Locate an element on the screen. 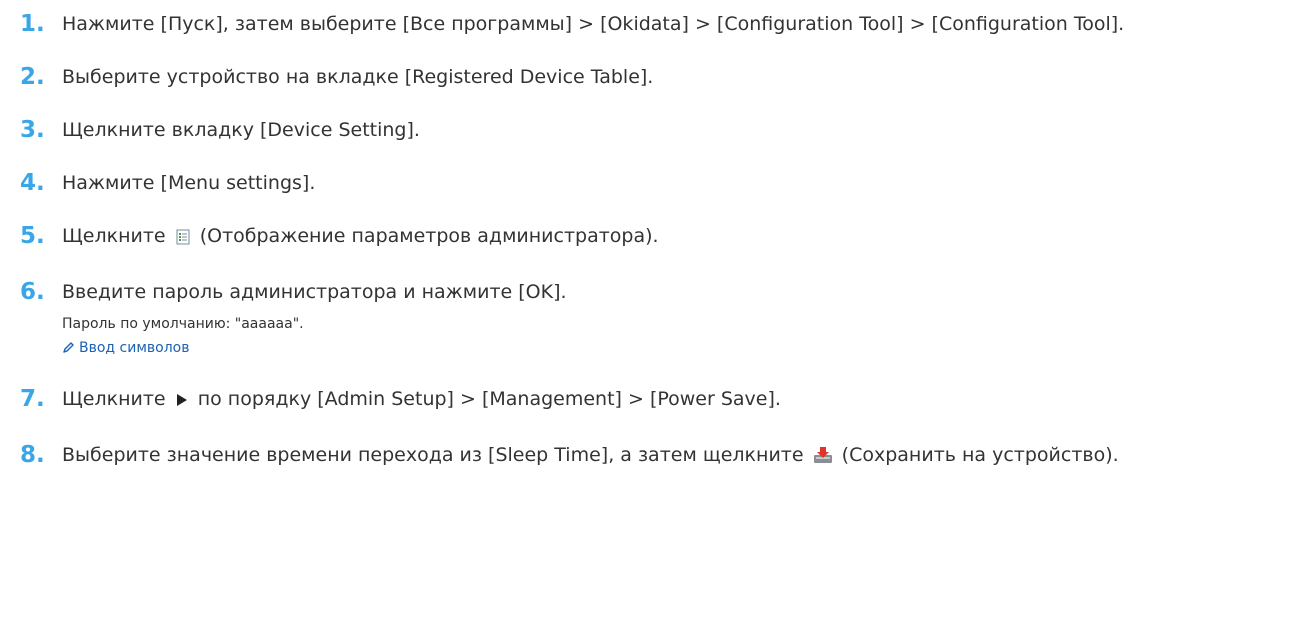  pencil-link-icon is located at coordinates (68, 350).